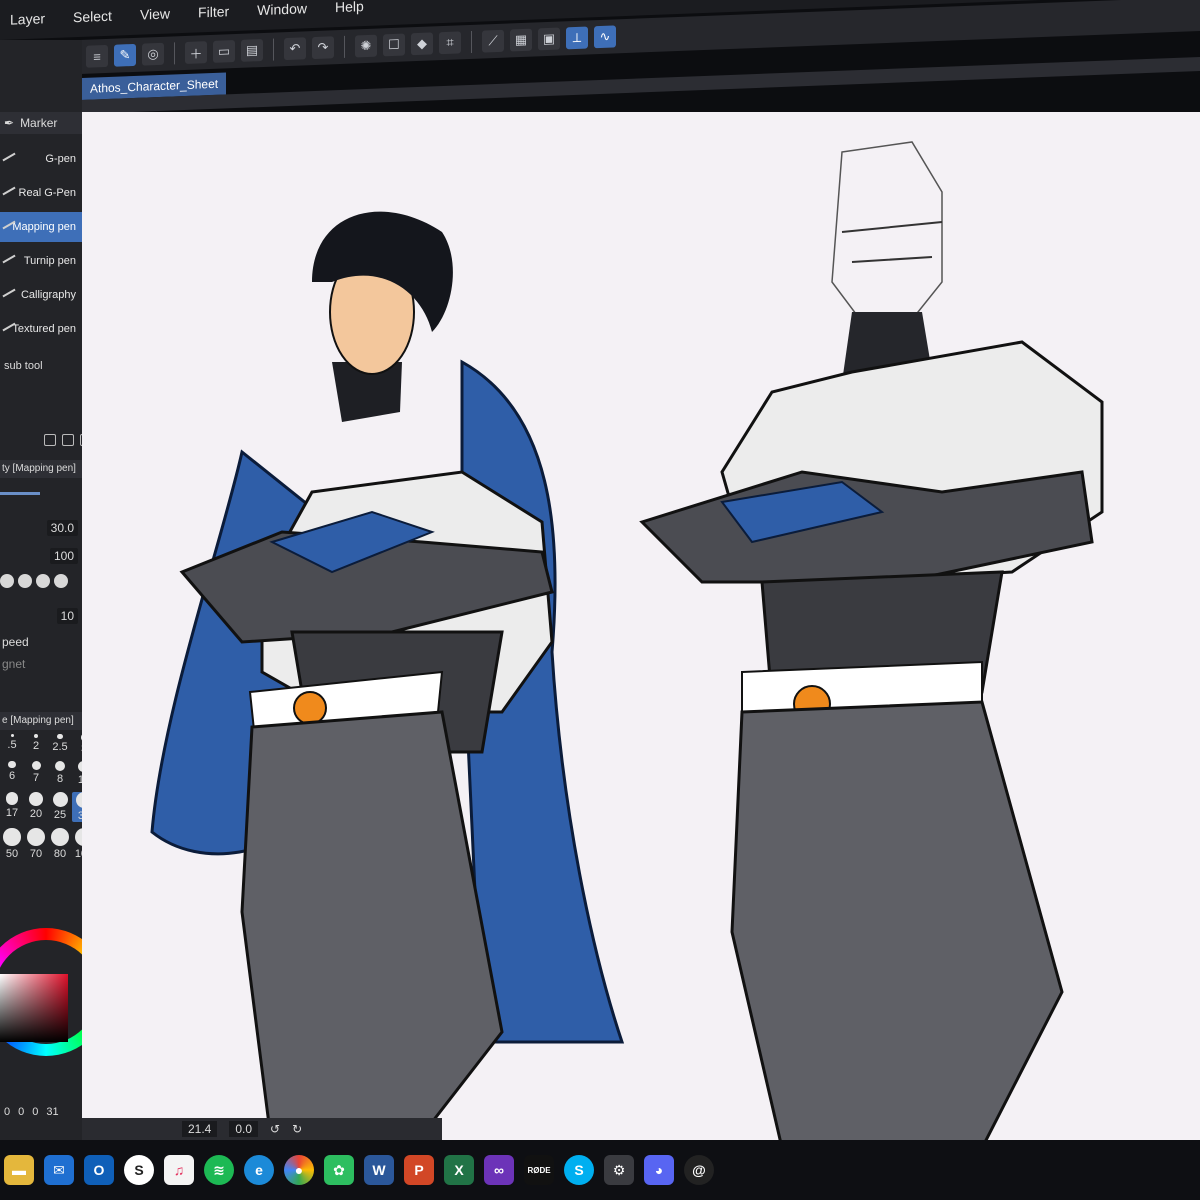 The height and width of the screenshot is (1200, 1200). What do you see at coordinates (97, 56) in the screenshot?
I see `hamburger-icon: ≡` at bounding box center [97, 56].